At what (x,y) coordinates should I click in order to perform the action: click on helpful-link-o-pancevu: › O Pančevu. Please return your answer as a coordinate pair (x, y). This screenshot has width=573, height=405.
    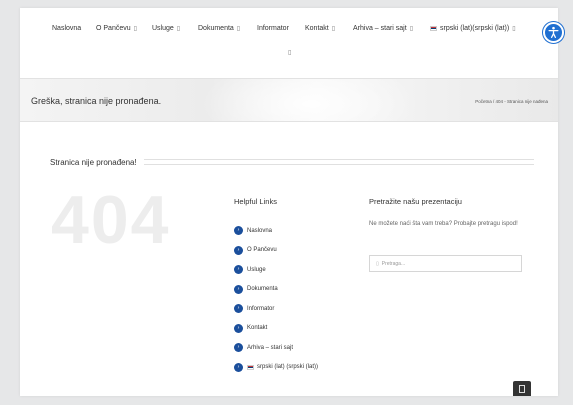
    Looking at the image, I should click on (276, 251).